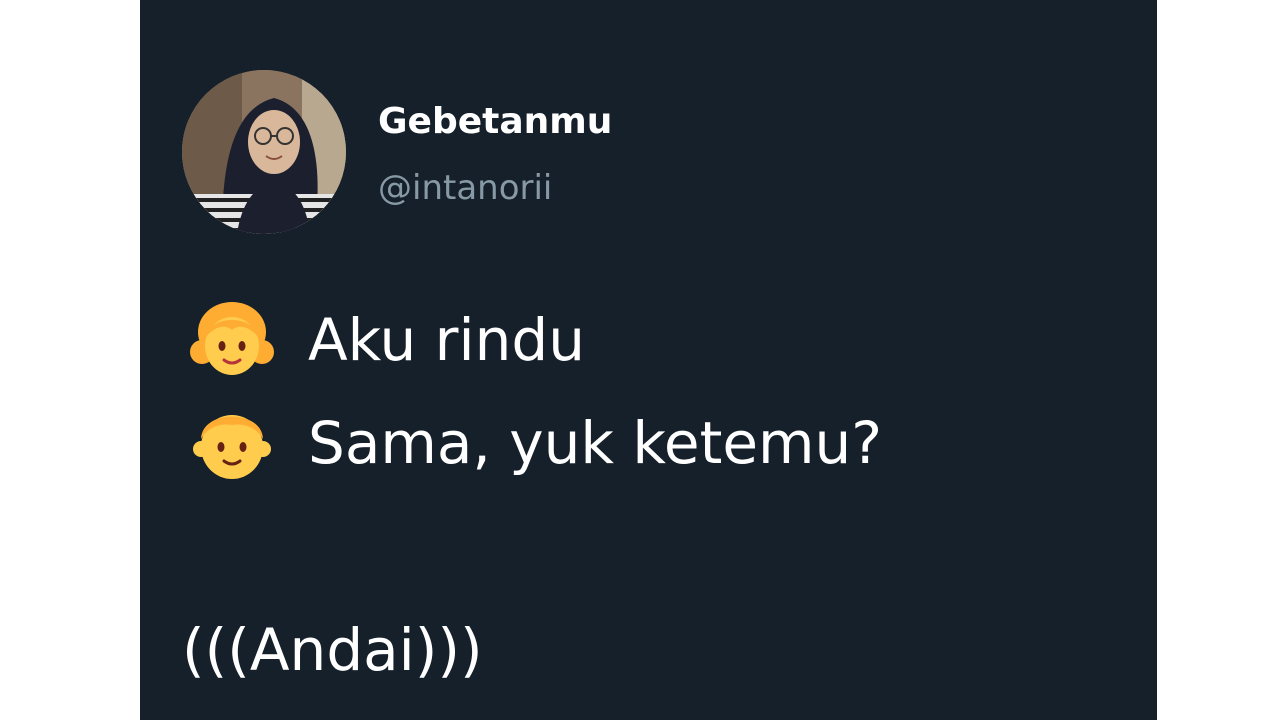 This screenshot has height=720, width=1280. I want to click on tweet-line-girl: Aku rindu, so click(386, 340).